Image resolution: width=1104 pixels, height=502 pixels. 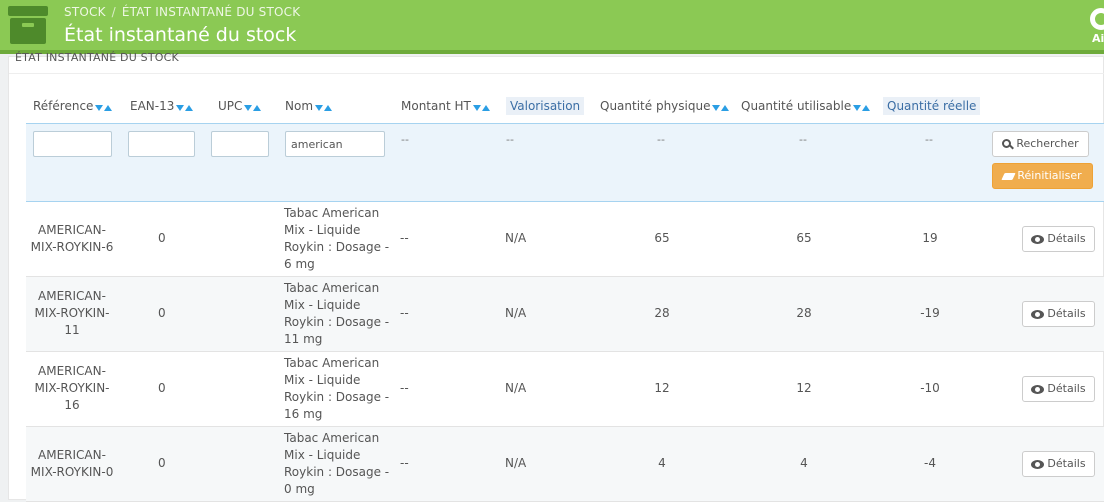 What do you see at coordinates (1049, 175) in the screenshot?
I see `reset-button-label: Réinitialiser` at bounding box center [1049, 175].